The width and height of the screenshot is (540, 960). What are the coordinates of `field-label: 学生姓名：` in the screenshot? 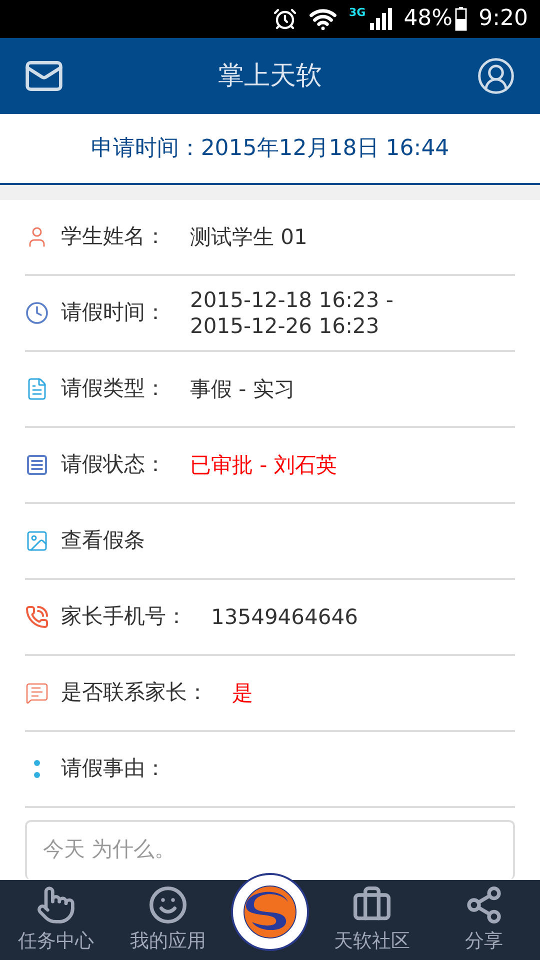 It's located at (113, 236).